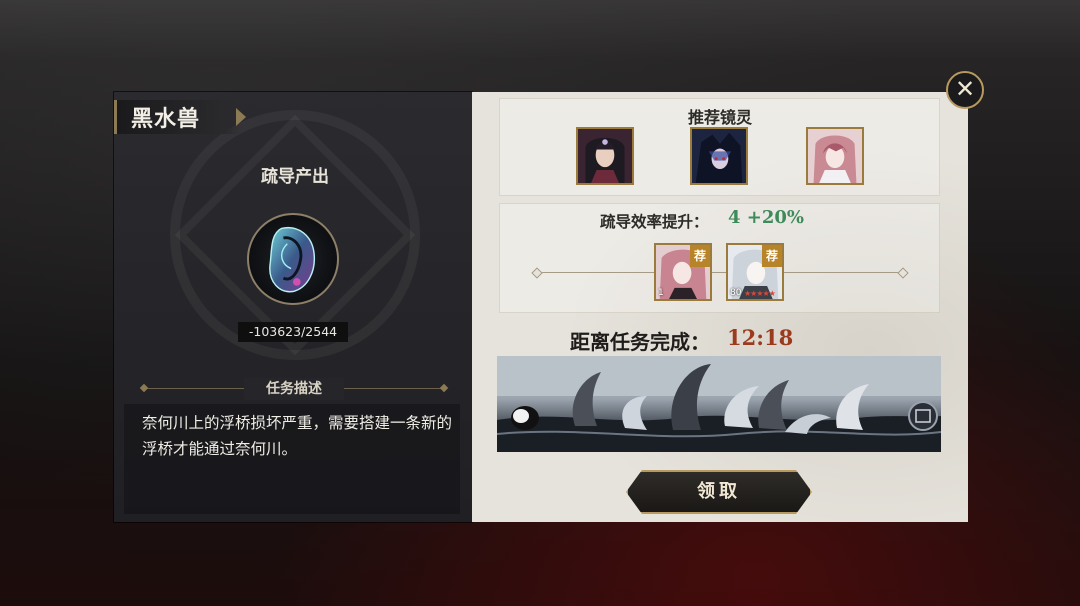 The height and width of the screenshot is (606, 1080). What do you see at coordinates (736, 293) in the screenshot?
I see `slot-level: 80` at bounding box center [736, 293].